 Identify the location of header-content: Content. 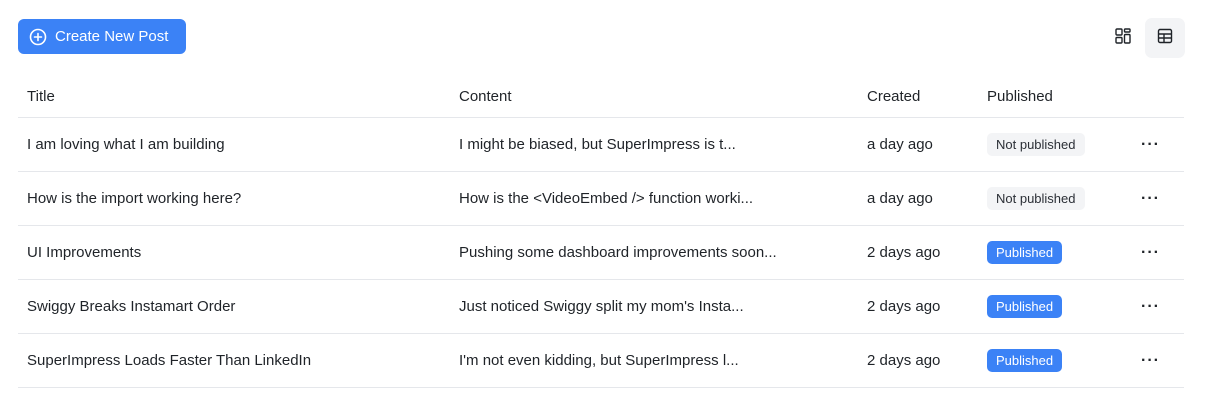
(485, 96).